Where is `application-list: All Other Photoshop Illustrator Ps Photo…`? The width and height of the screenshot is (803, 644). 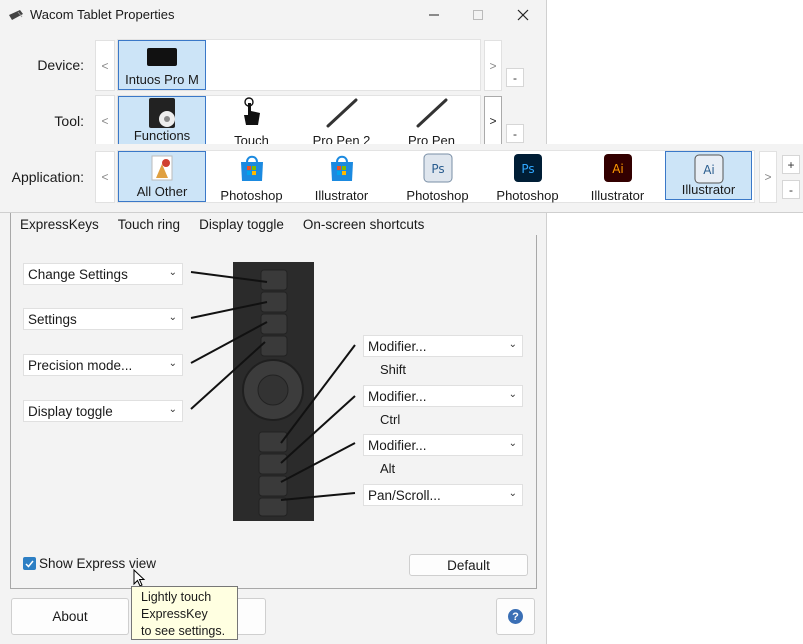
application-list: All Other Photoshop Illustrator Ps Photo… is located at coordinates (436, 176).